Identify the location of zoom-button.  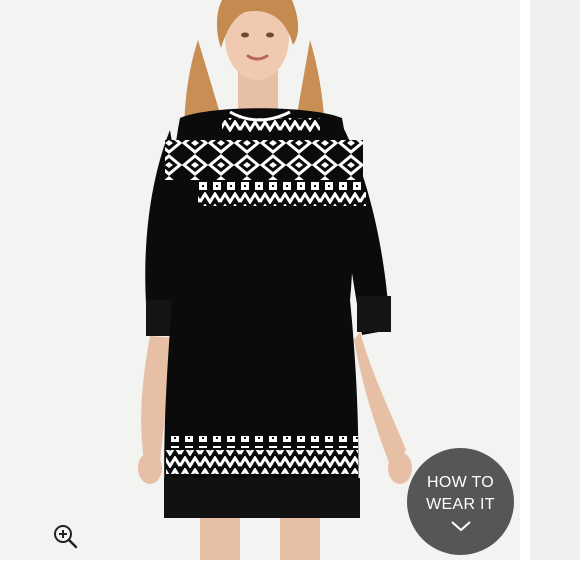
(65, 536).